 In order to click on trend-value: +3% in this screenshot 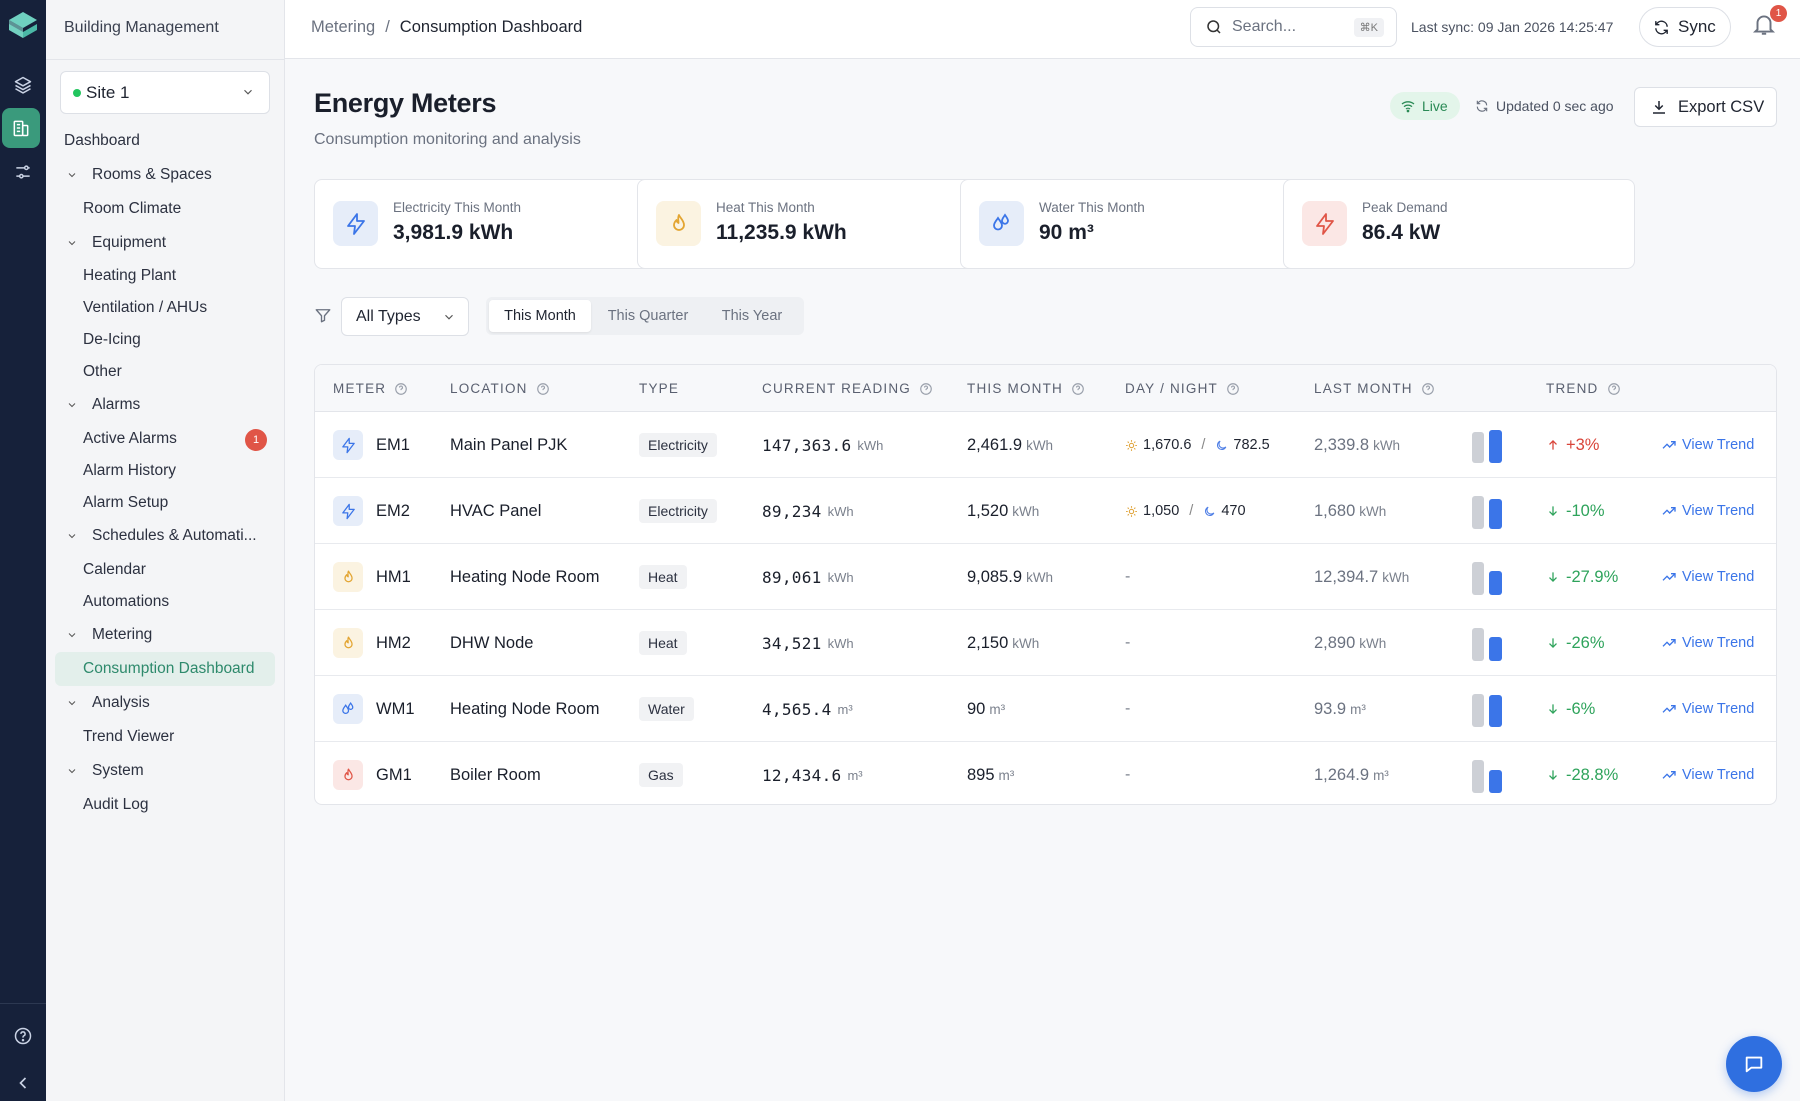, I will do `click(1572, 445)`.